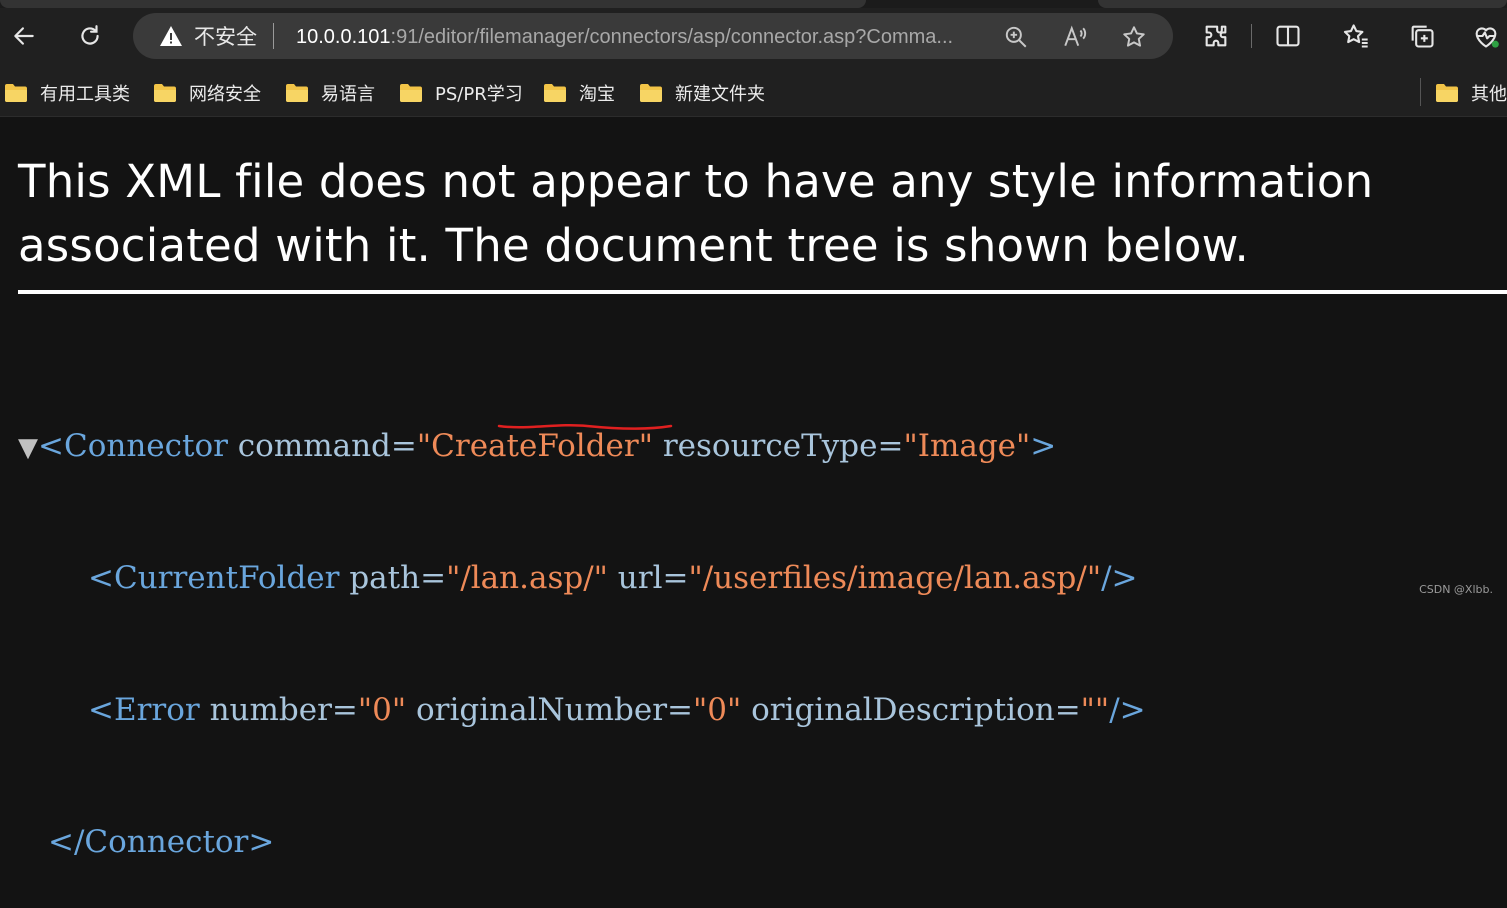 The width and height of the screenshot is (1507, 908). I want to click on bookmark-folder-ps-pr: PS/PR学习, so click(461, 93).